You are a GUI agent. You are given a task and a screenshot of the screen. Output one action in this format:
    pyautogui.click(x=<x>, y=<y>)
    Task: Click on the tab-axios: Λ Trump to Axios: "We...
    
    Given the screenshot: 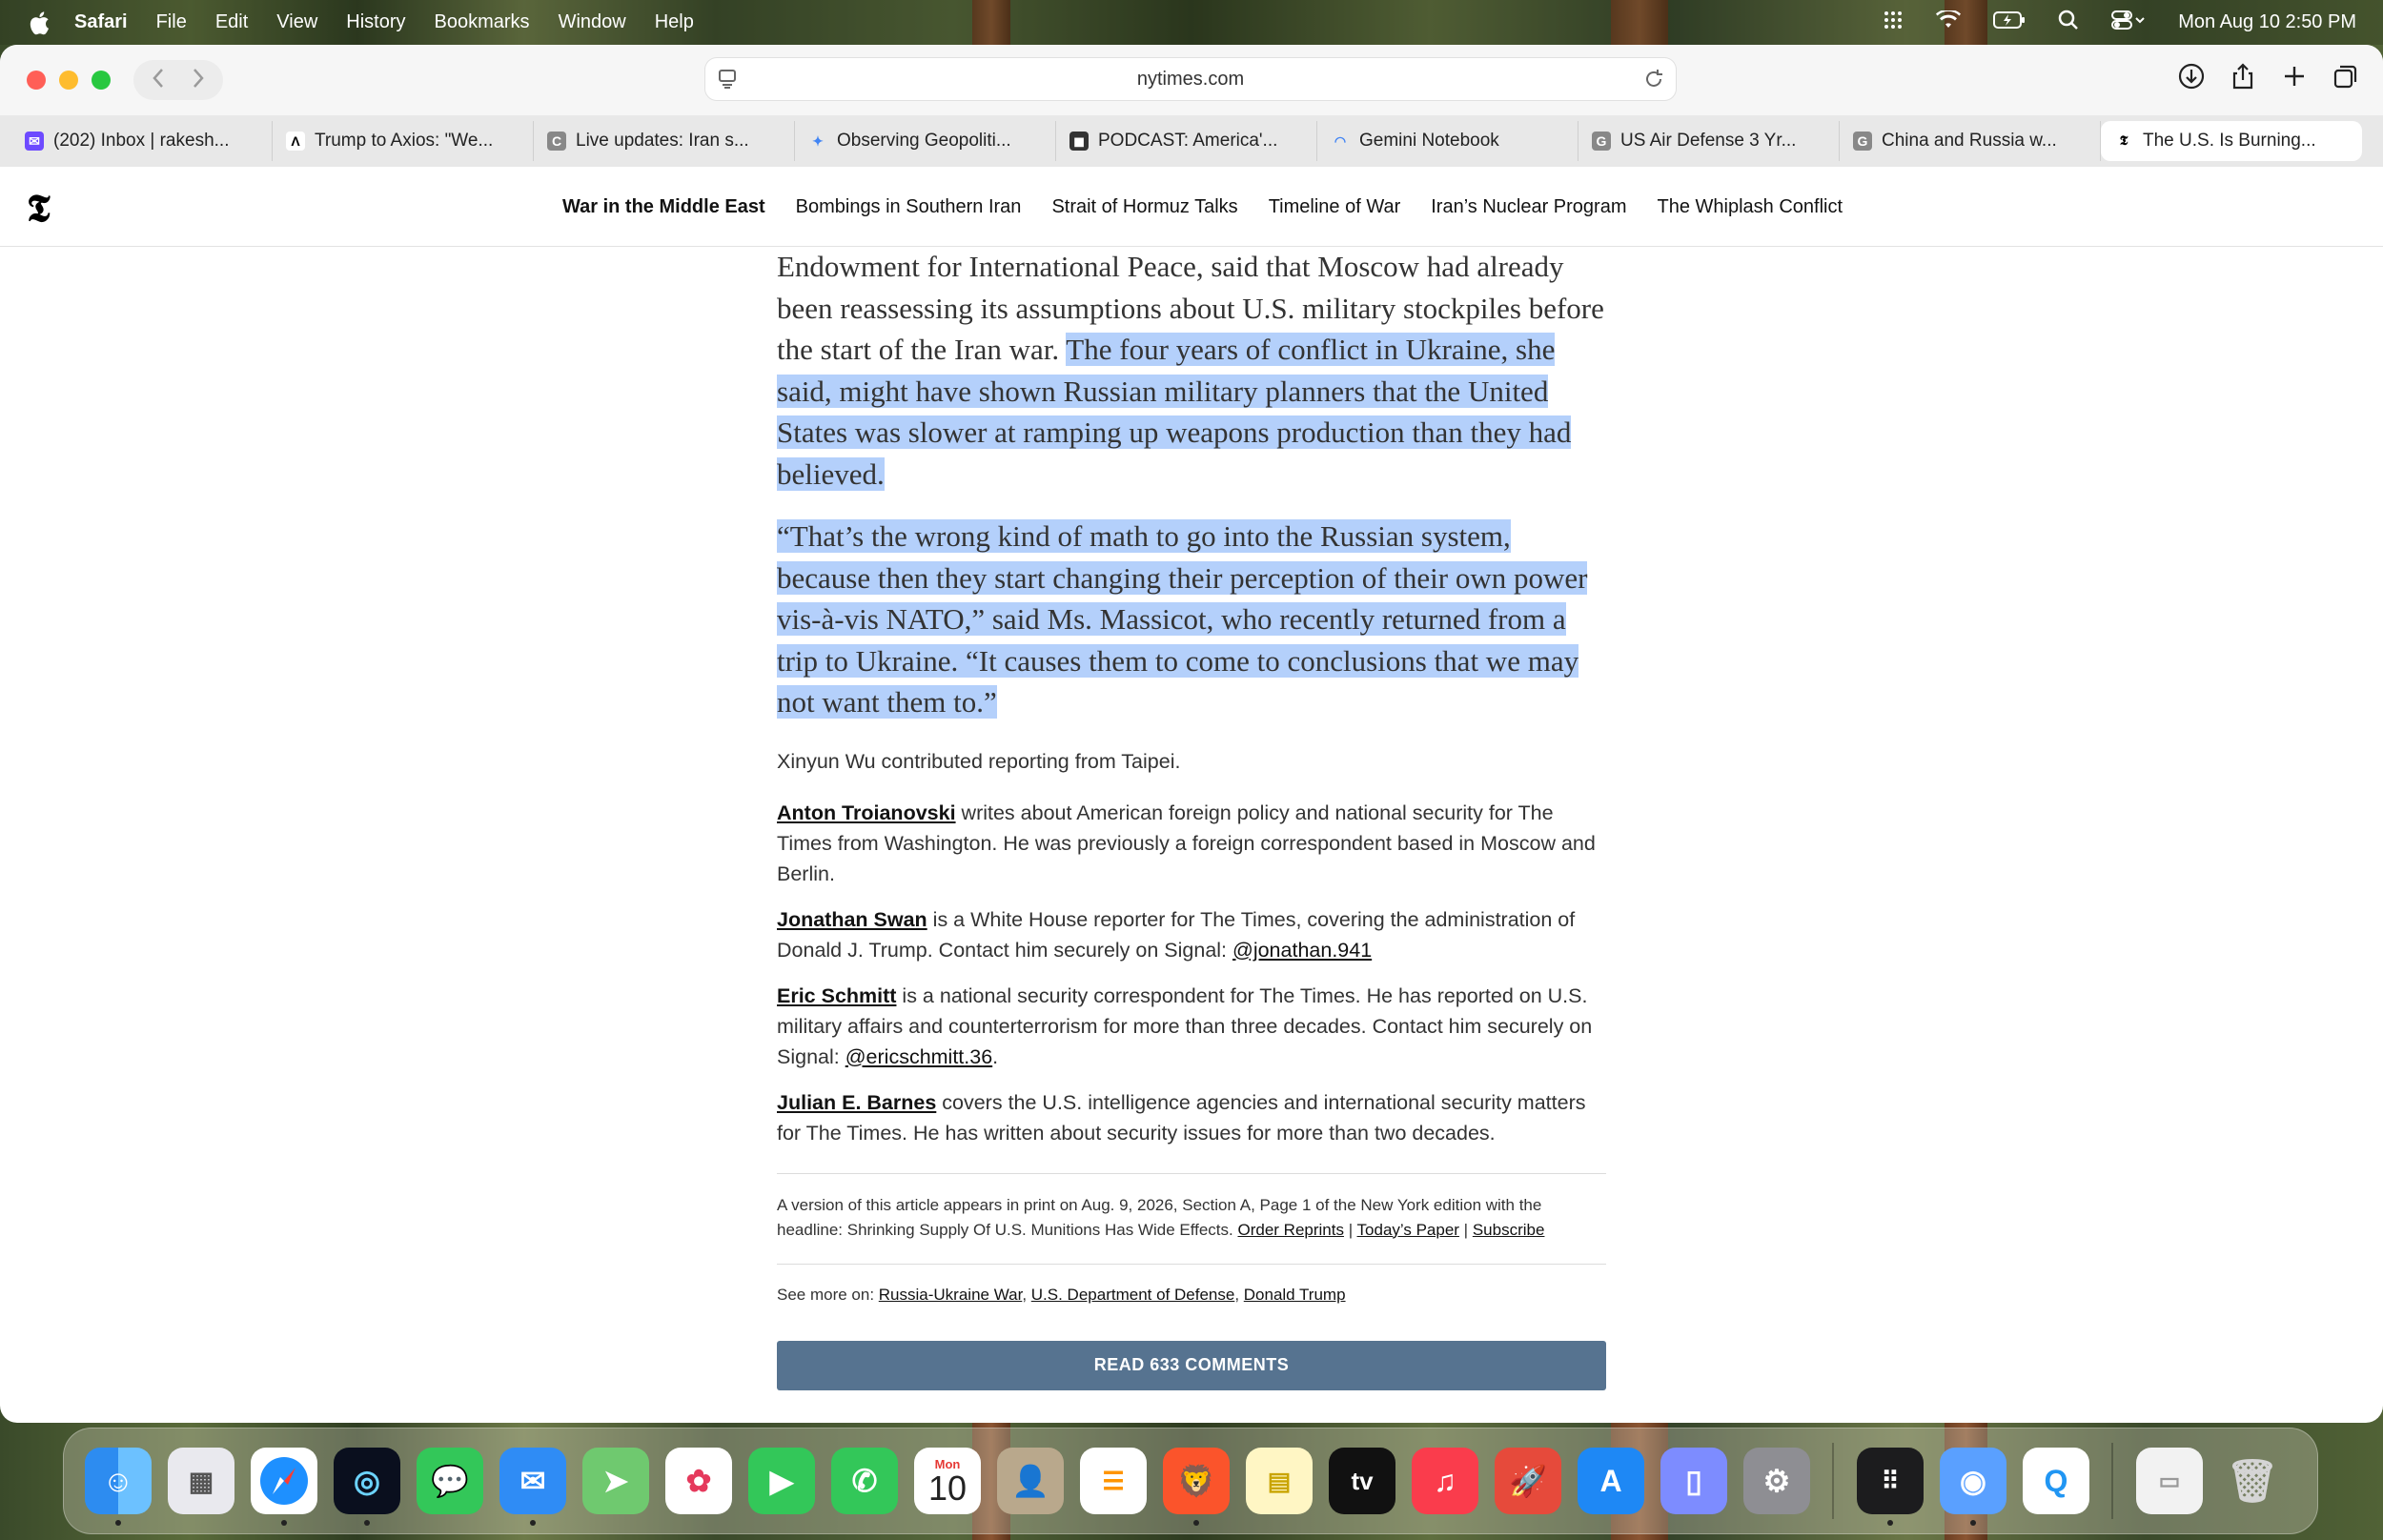 What is the action you would take?
    pyautogui.click(x=404, y=141)
    